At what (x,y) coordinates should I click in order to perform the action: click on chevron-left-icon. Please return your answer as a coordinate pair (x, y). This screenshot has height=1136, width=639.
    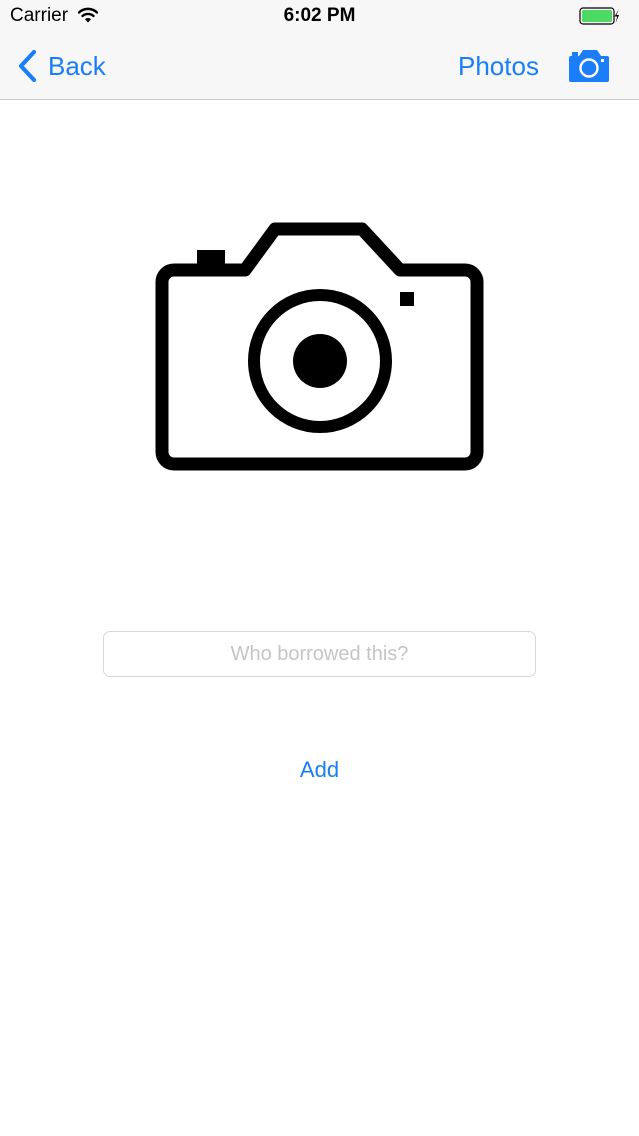
    Looking at the image, I should click on (27, 66).